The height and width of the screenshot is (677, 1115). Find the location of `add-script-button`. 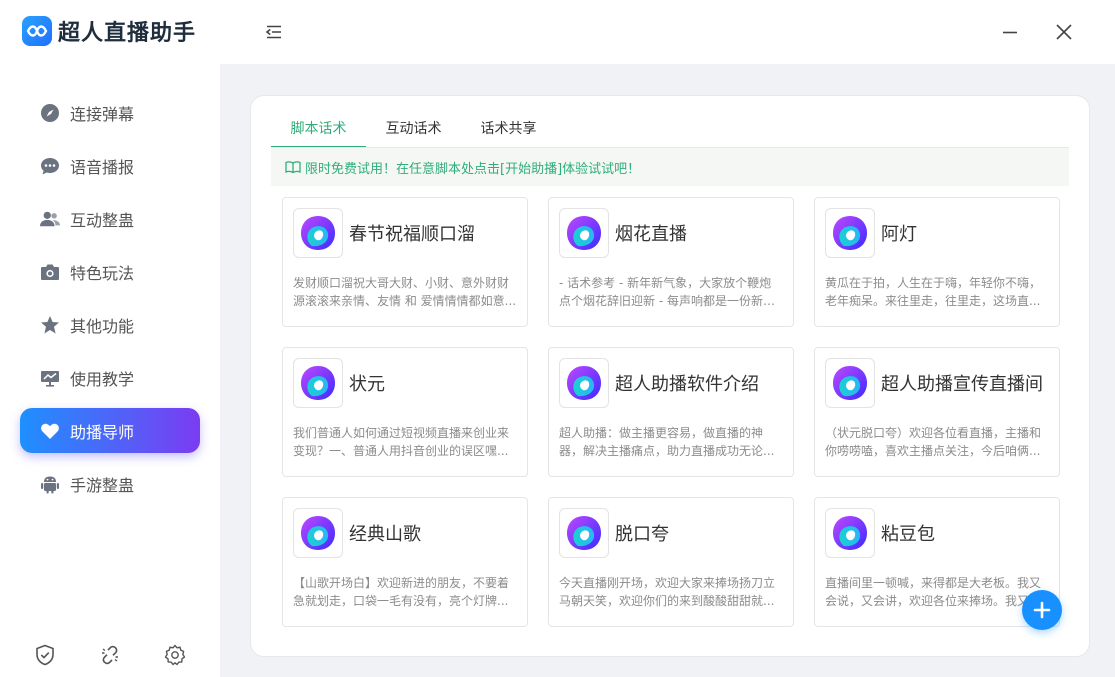

add-script-button is located at coordinates (1042, 610).